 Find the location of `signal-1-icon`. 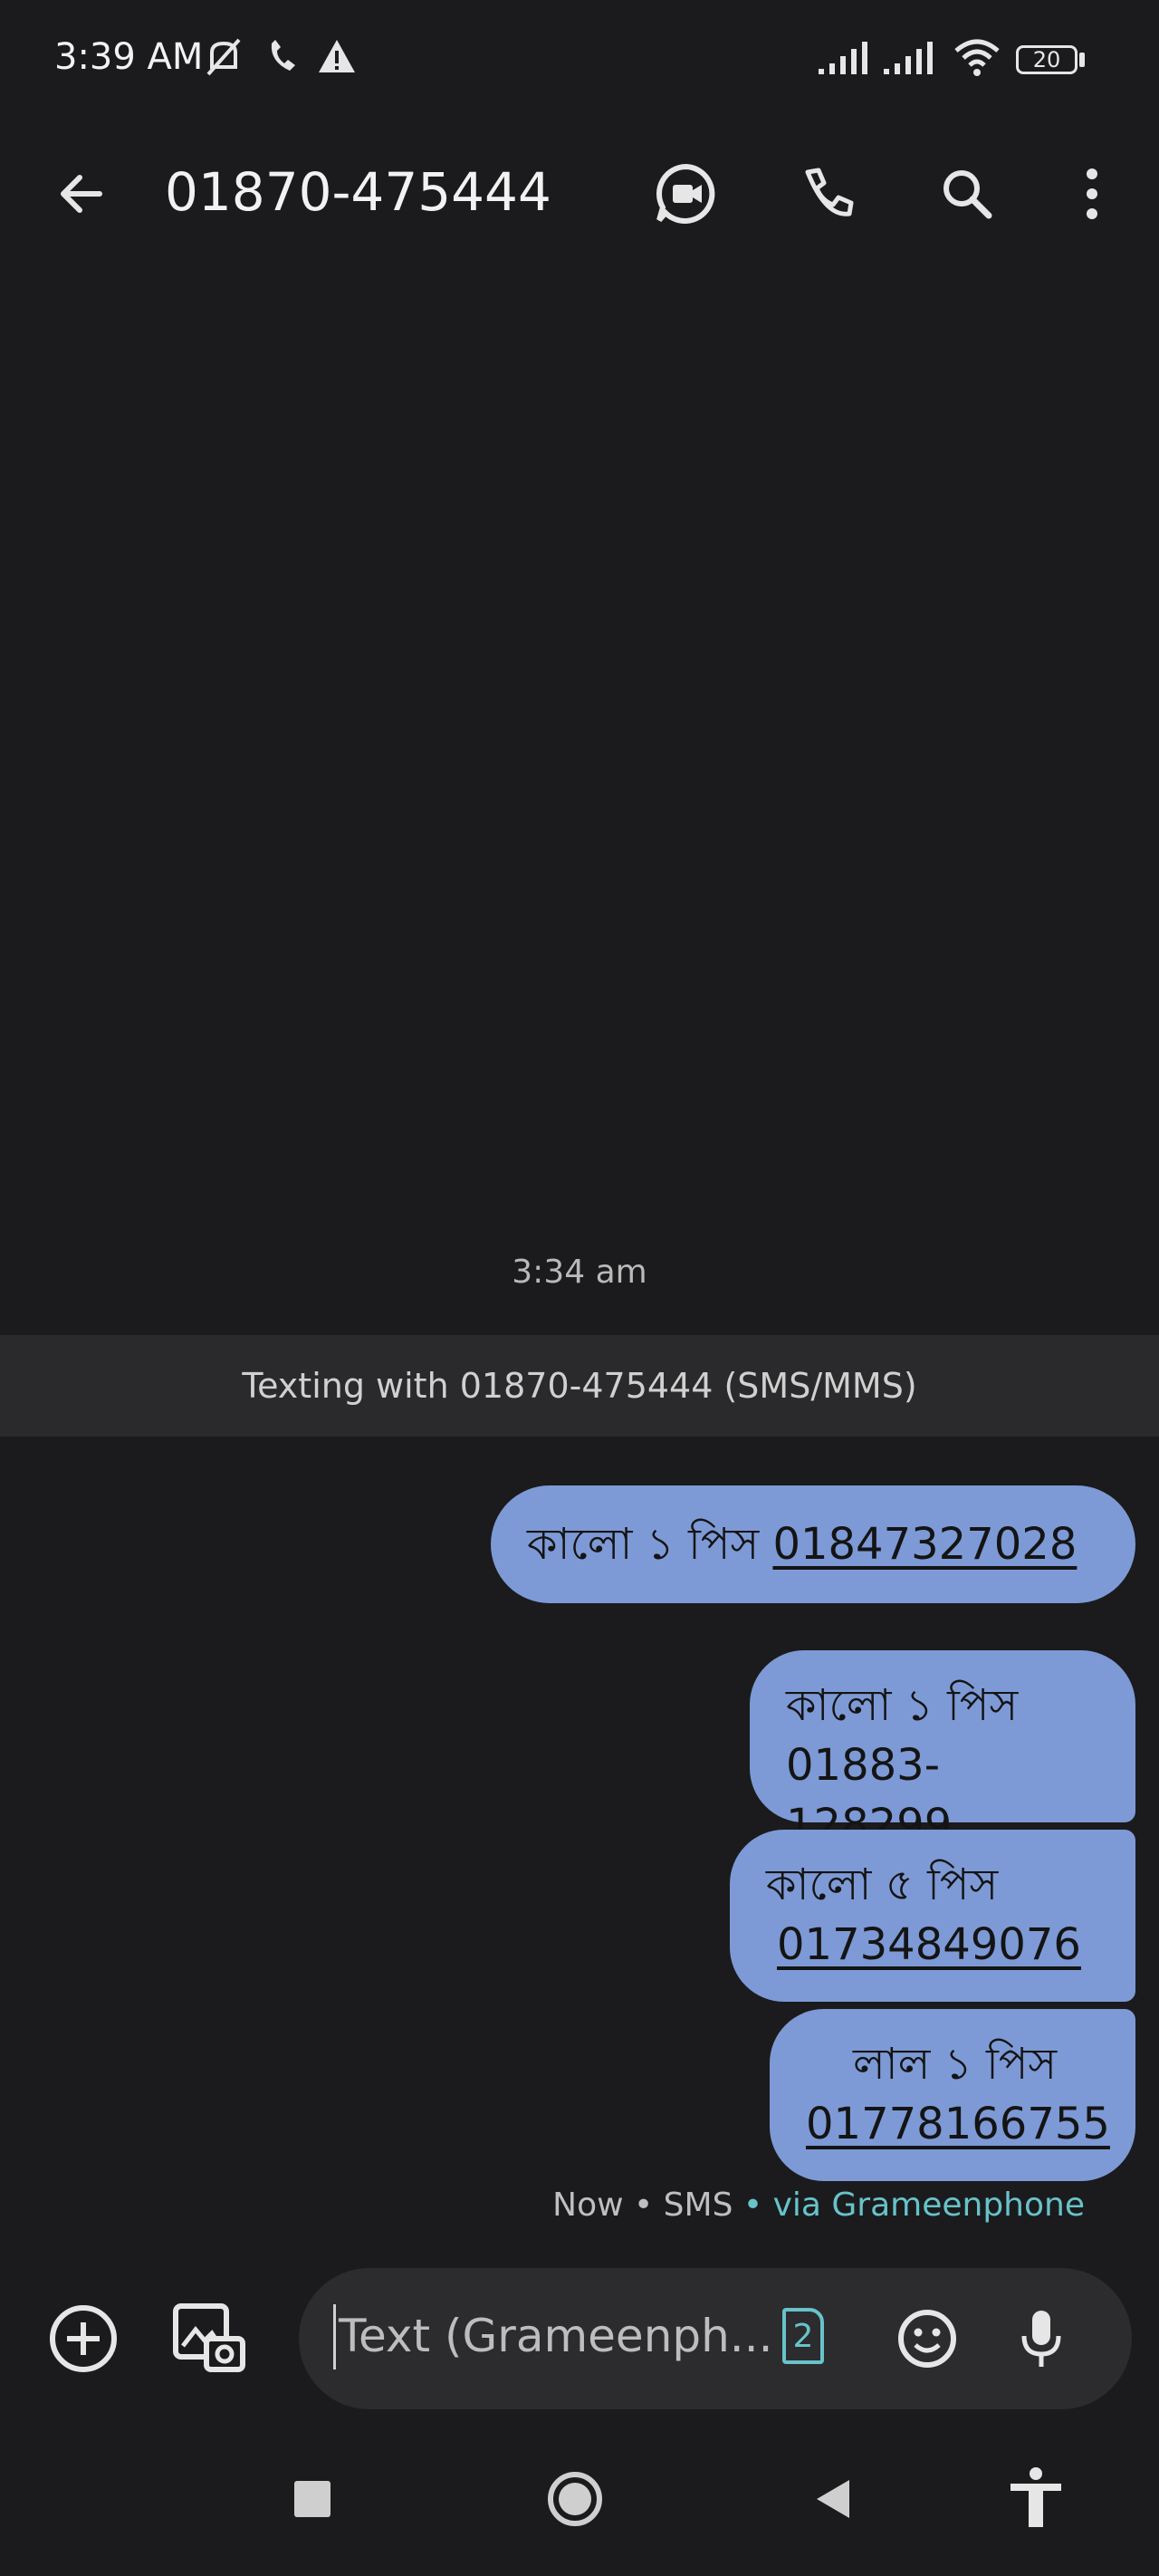

signal-1-icon is located at coordinates (843, 58).